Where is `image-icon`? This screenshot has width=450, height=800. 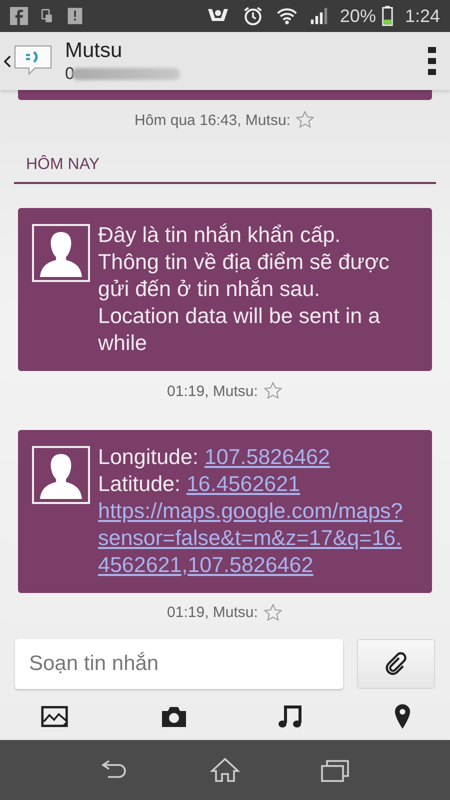 image-icon is located at coordinates (55, 716).